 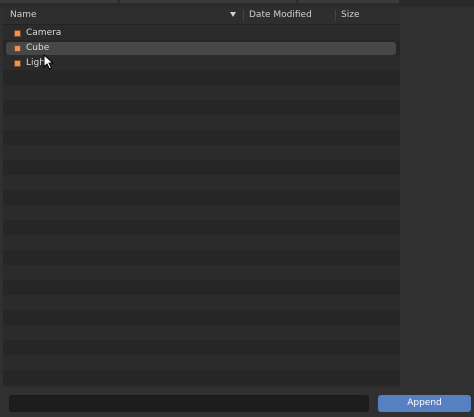 I want to click on list-item-light: Light, so click(x=201, y=63).